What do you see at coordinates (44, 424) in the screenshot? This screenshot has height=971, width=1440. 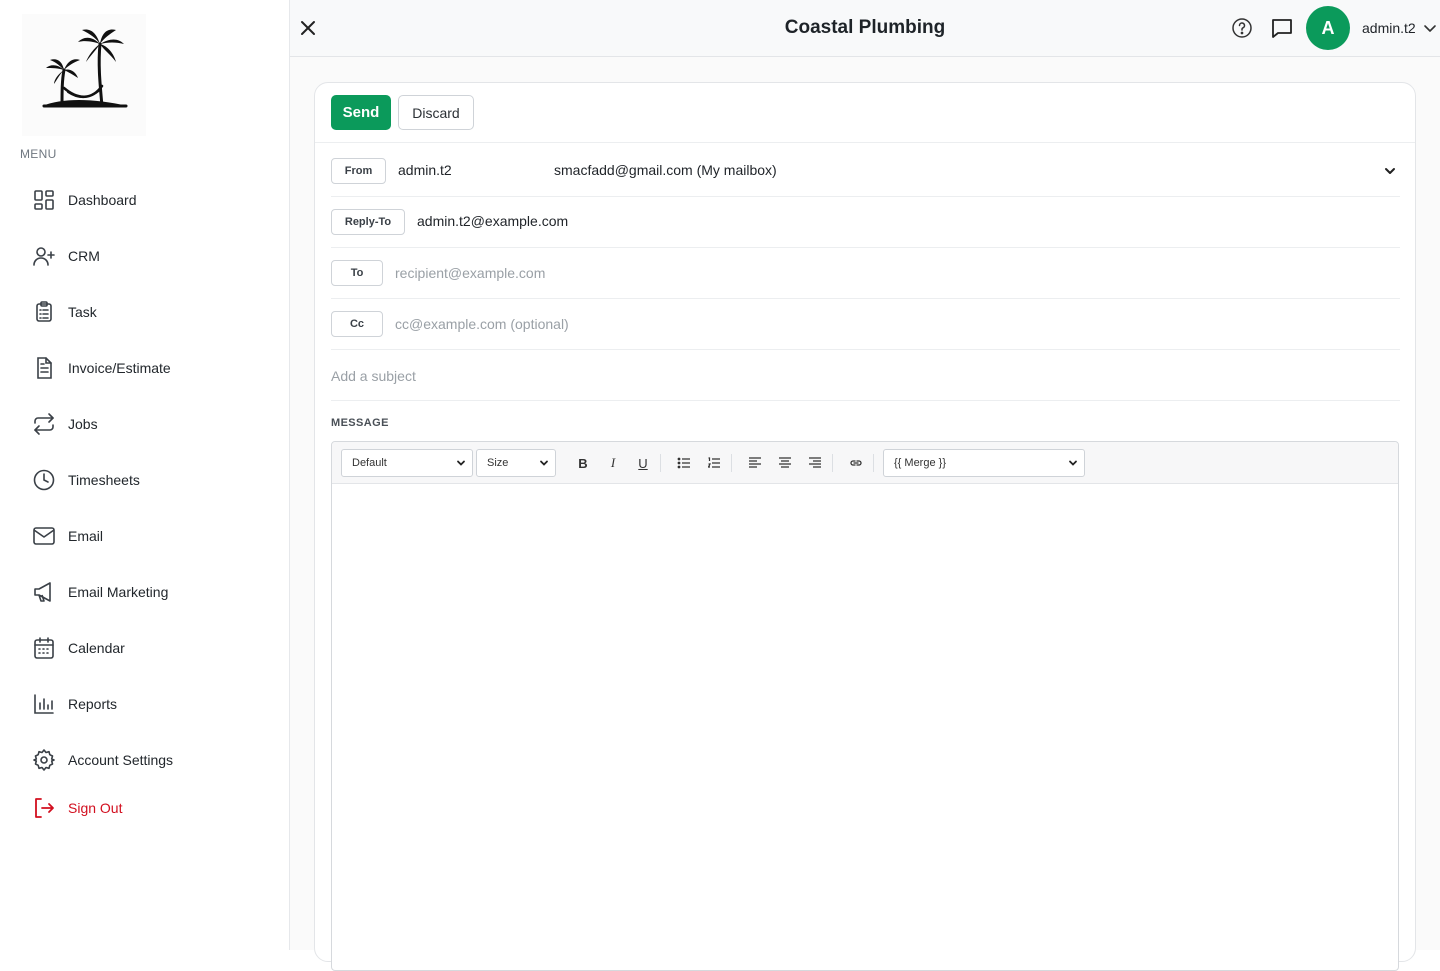 I see `repeat-icon` at bounding box center [44, 424].